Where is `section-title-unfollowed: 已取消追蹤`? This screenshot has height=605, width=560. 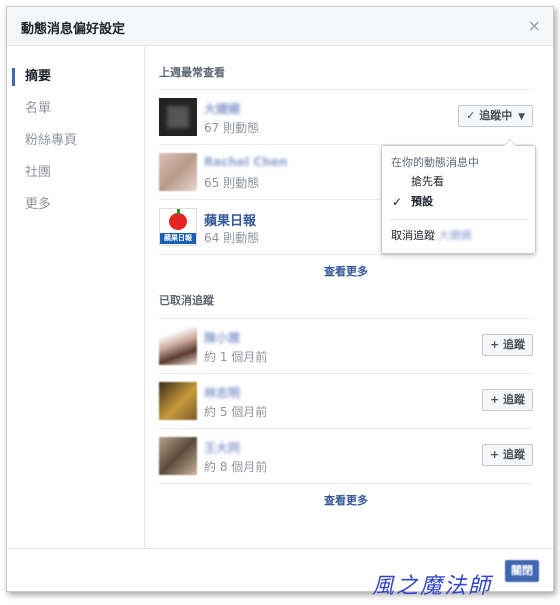 section-title-unfollowed: 已取消追蹤 is located at coordinates (186, 300).